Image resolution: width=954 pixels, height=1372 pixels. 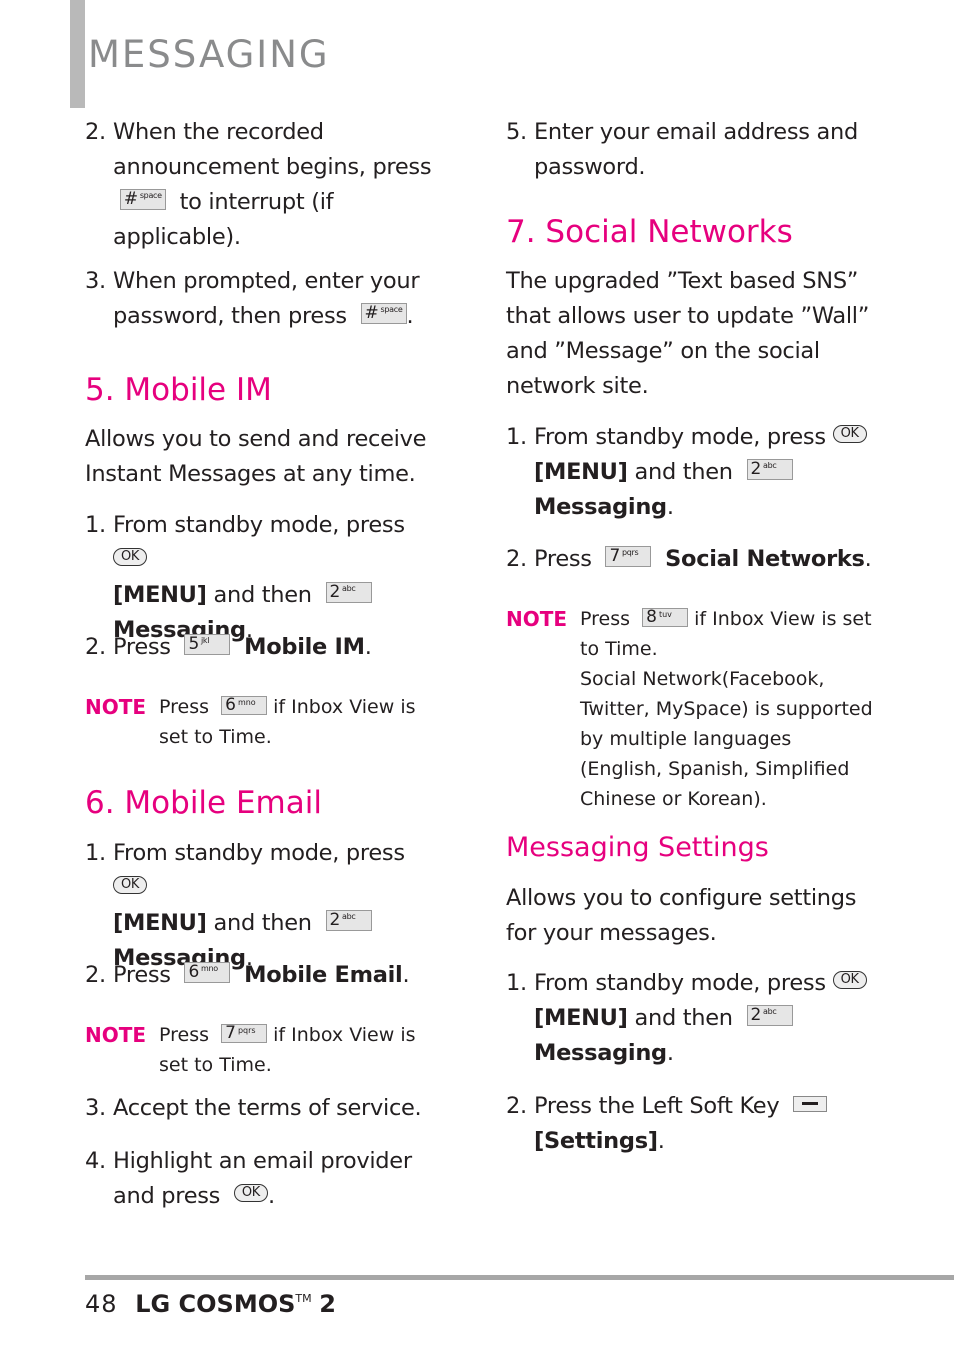 What do you see at coordinates (303, 1298) in the screenshot?
I see `trademark: TM` at bounding box center [303, 1298].